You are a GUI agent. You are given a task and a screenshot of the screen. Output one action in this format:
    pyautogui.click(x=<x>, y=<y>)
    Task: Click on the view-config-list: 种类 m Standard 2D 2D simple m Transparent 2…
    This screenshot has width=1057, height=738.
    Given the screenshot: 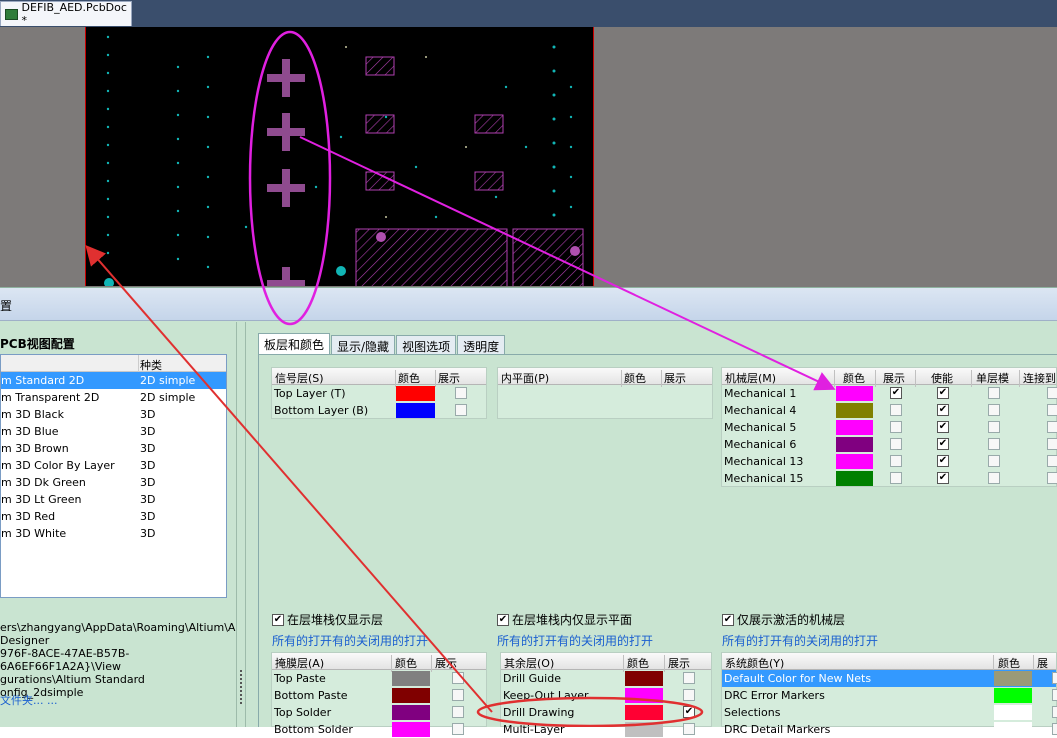 What is the action you would take?
    pyautogui.click(x=113, y=476)
    